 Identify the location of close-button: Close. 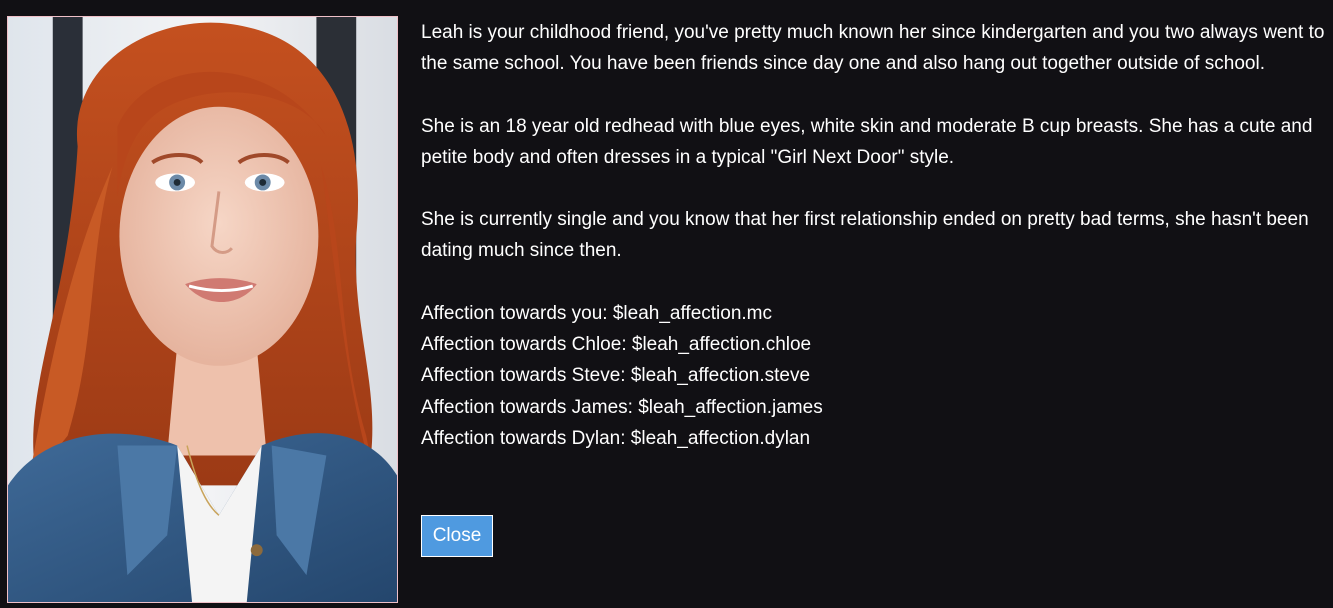
(457, 536).